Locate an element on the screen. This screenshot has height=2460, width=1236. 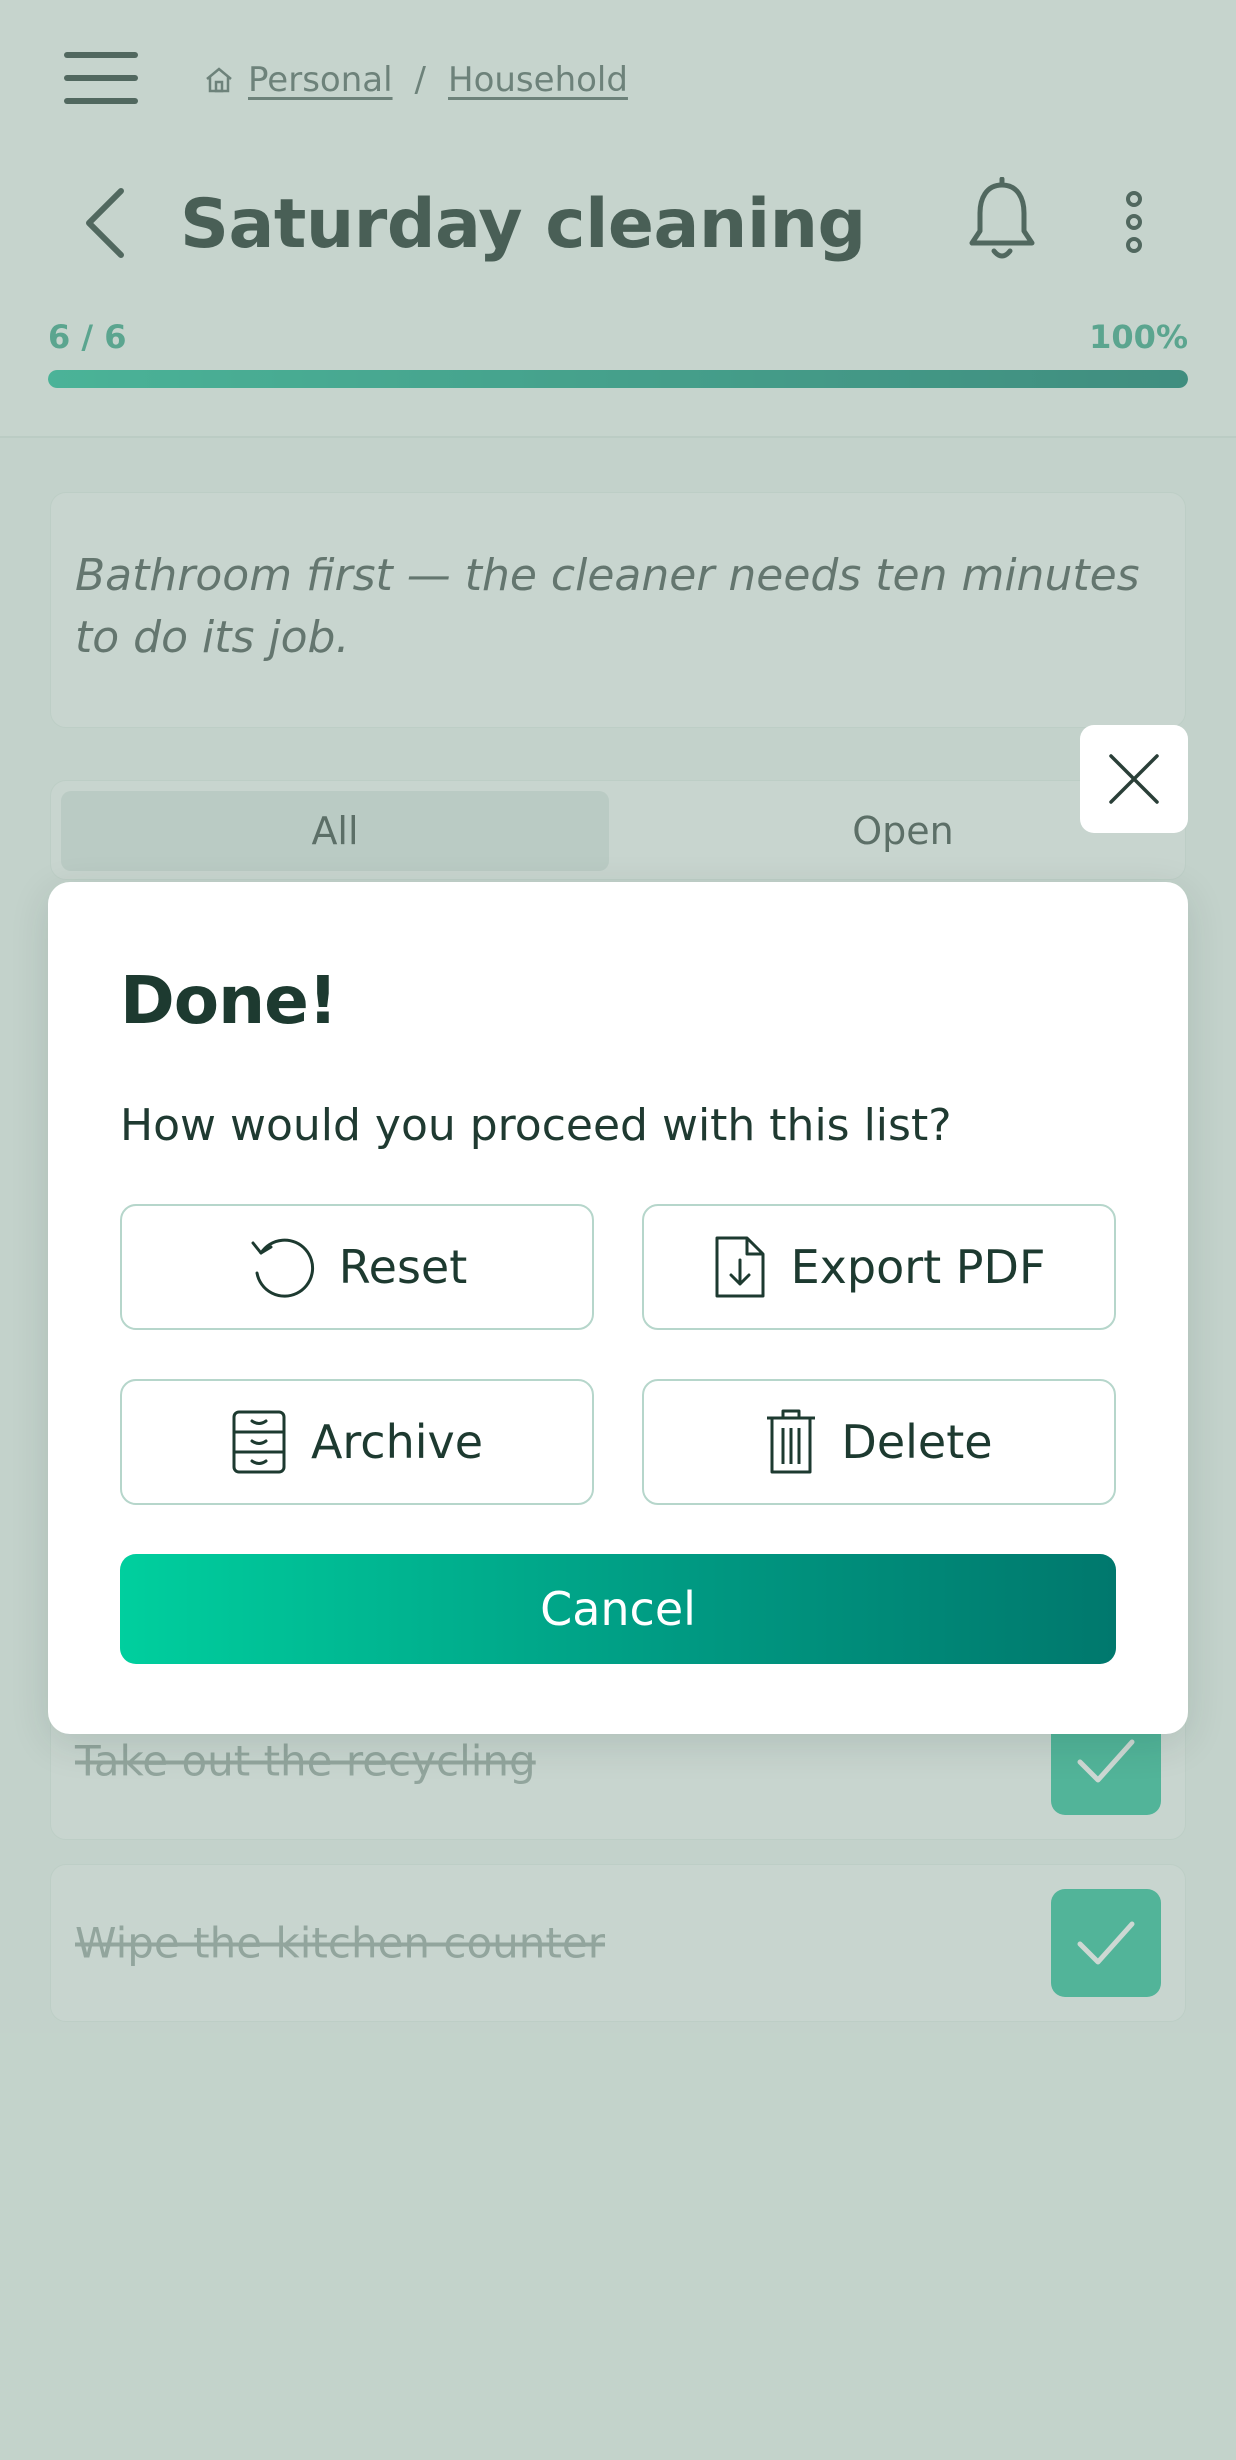
close-icon is located at coordinates (1134, 779).